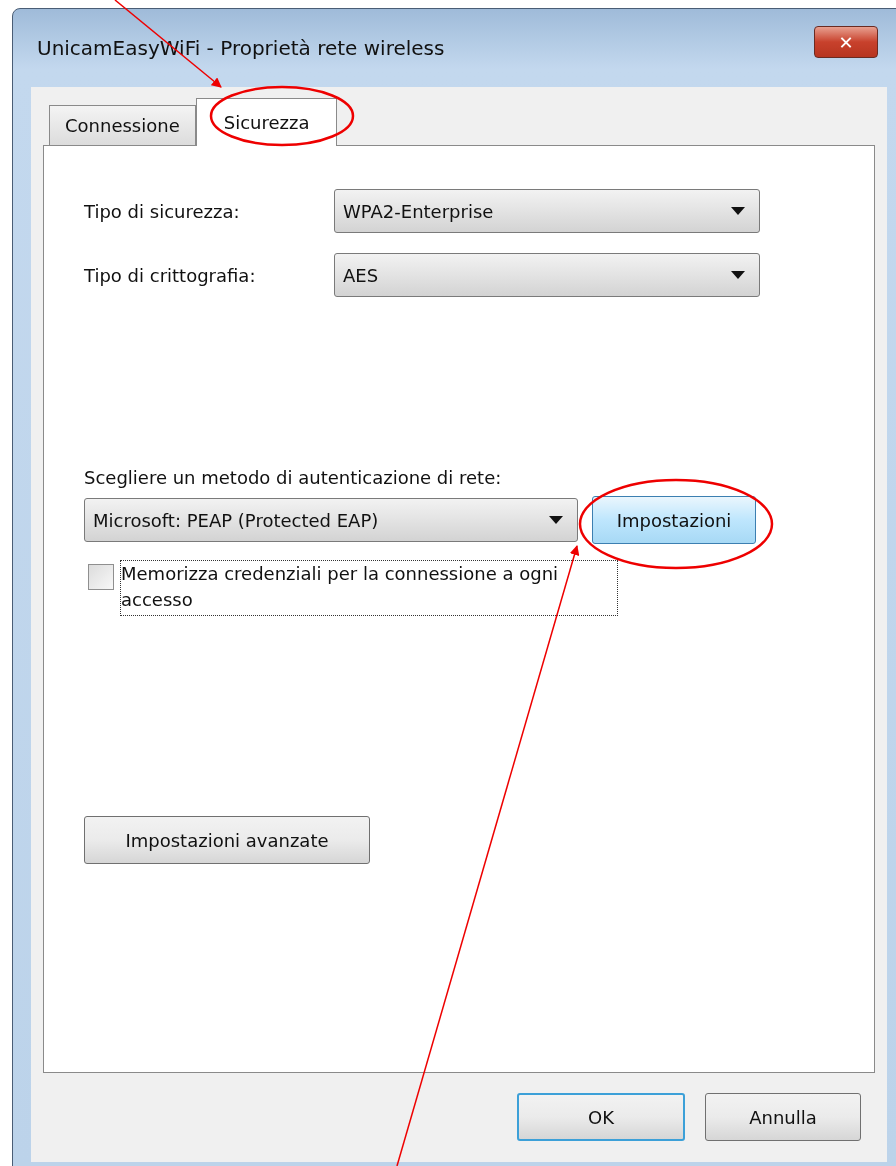 The width and height of the screenshot is (896, 1166). Describe the element at coordinates (547, 275) in the screenshot. I see `dropdown: AES` at that location.